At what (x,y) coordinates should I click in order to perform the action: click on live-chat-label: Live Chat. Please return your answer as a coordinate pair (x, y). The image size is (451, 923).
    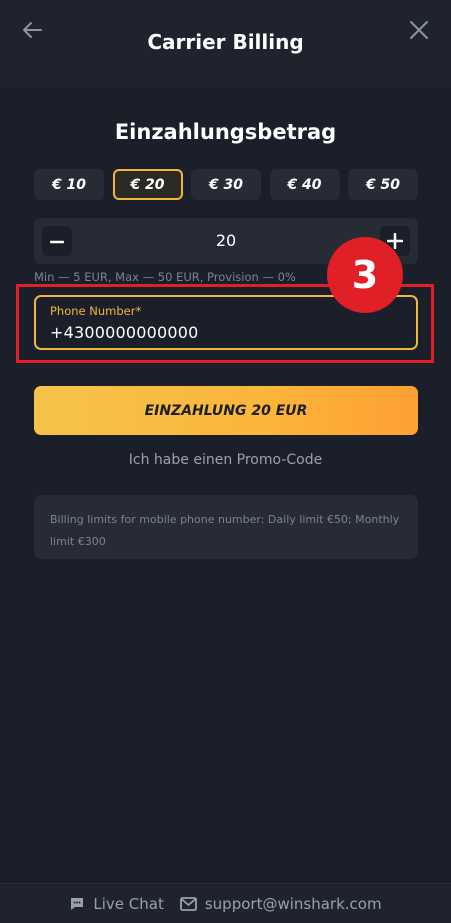
    Looking at the image, I should click on (128, 903).